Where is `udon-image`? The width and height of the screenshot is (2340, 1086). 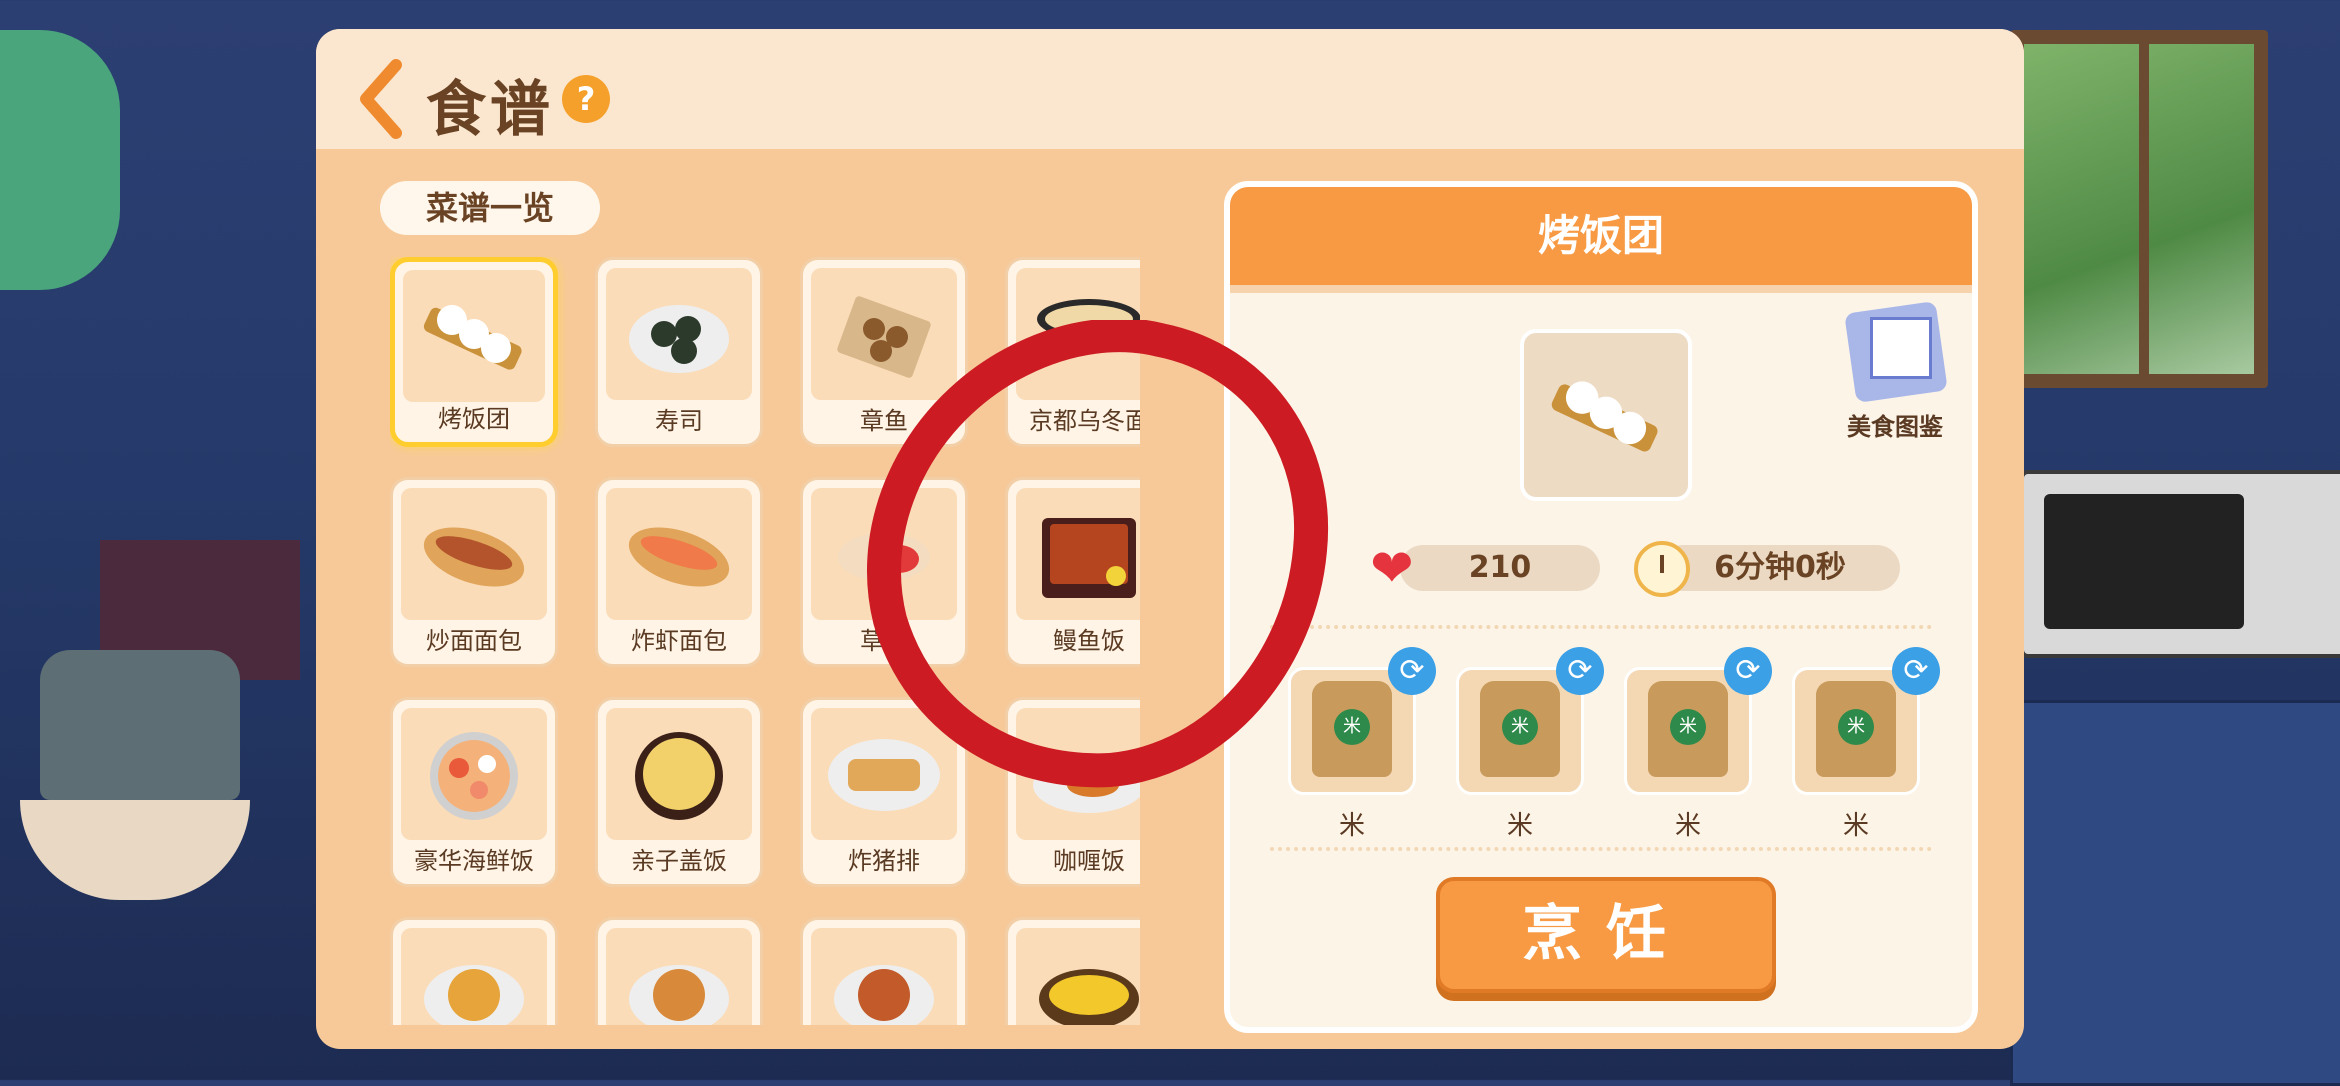
udon-image is located at coordinates (1078, 334).